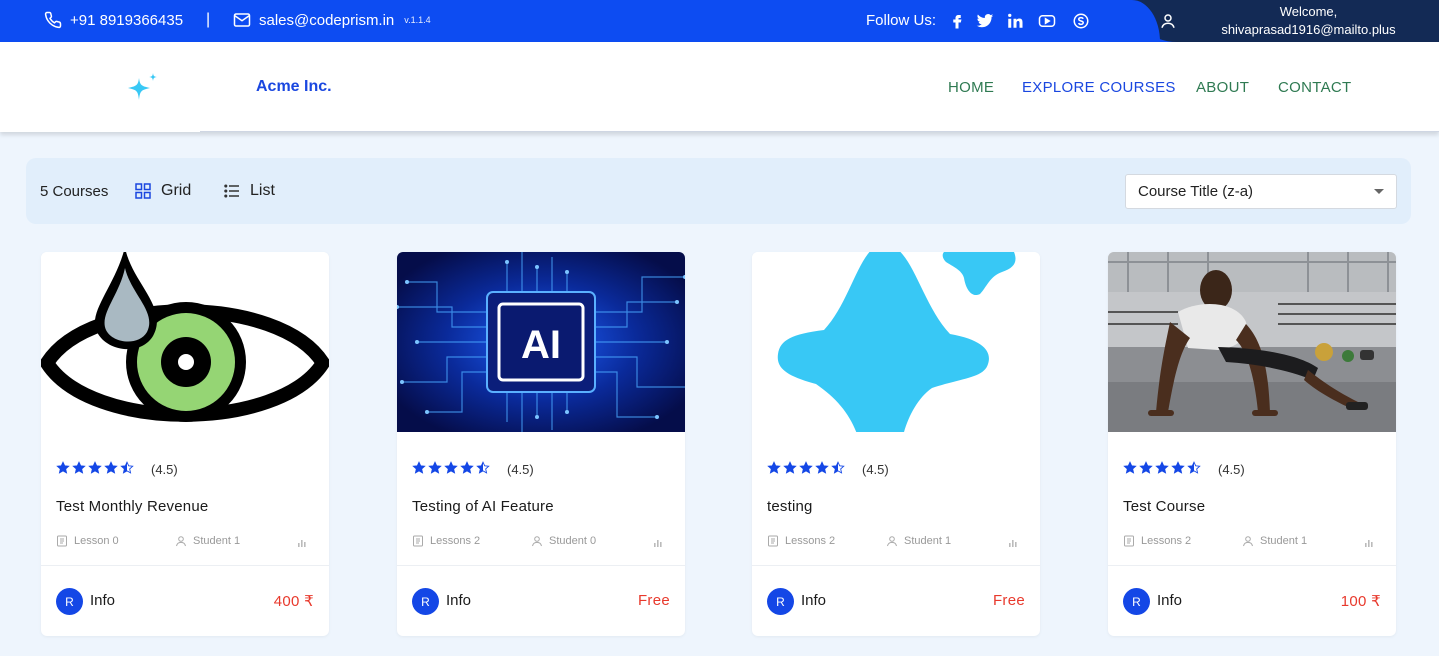  Describe the element at coordinates (541, 345) in the screenshot. I see `svg-text: AI` at that location.